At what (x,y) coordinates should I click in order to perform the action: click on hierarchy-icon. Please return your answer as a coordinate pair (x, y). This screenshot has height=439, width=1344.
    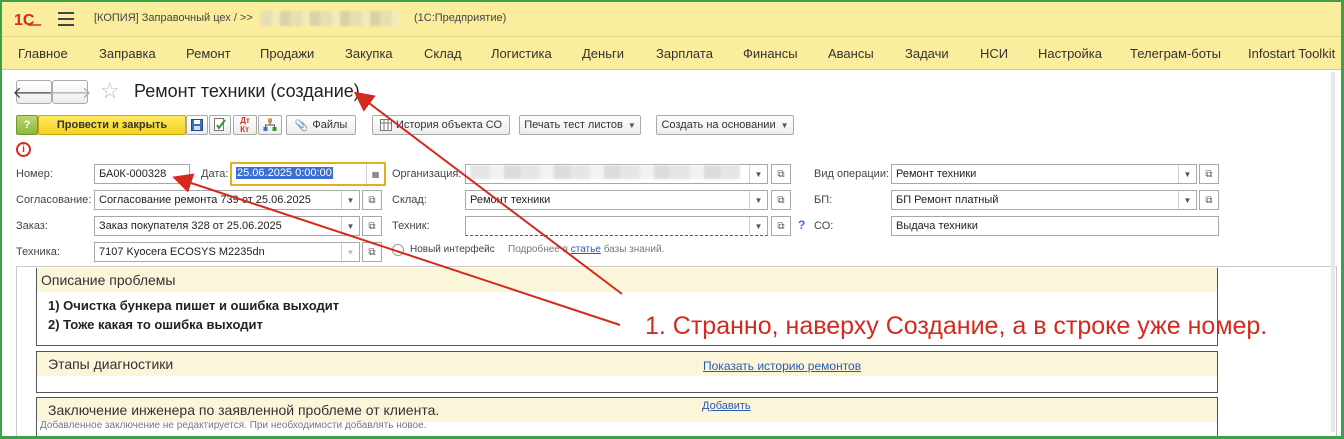
    Looking at the image, I should click on (270, 124).